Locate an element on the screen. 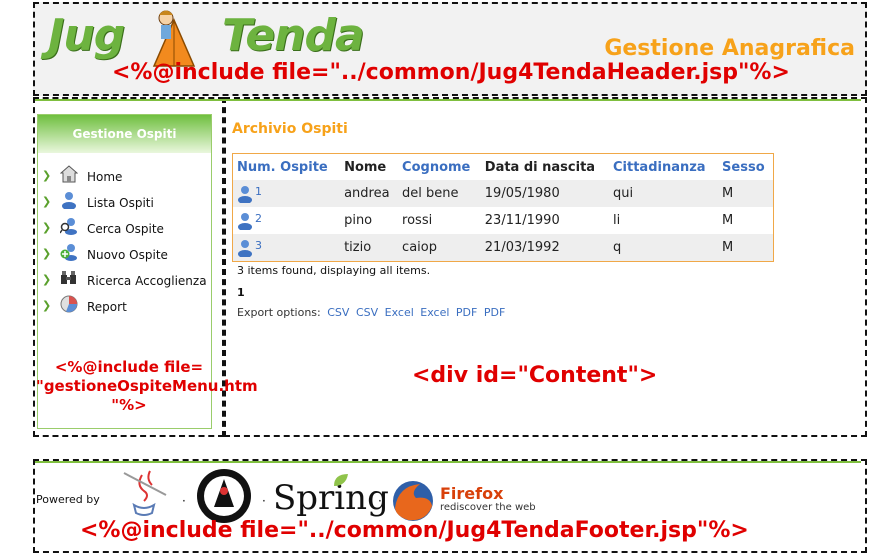 The height and width of the screenshot is (555, 869). table-row: 1 andrea del bene 19/05/1980 qui M is located at coordinates (503, 193).